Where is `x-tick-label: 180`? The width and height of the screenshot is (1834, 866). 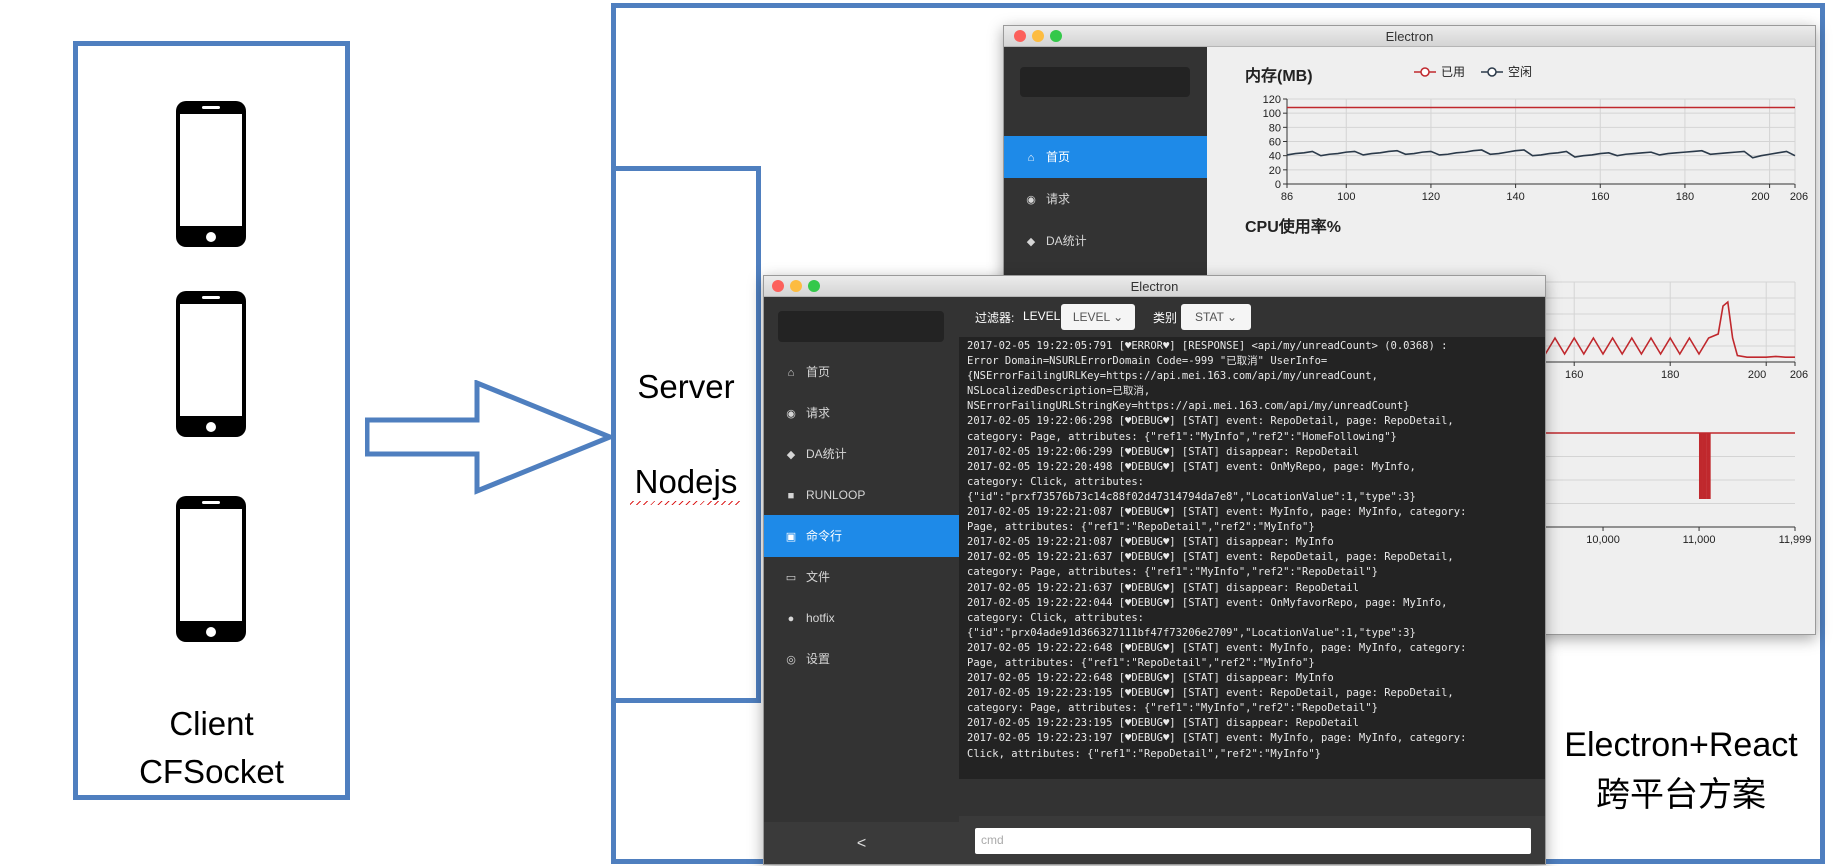
x-tick-label: 180 is located at coordinates (1670, 375).